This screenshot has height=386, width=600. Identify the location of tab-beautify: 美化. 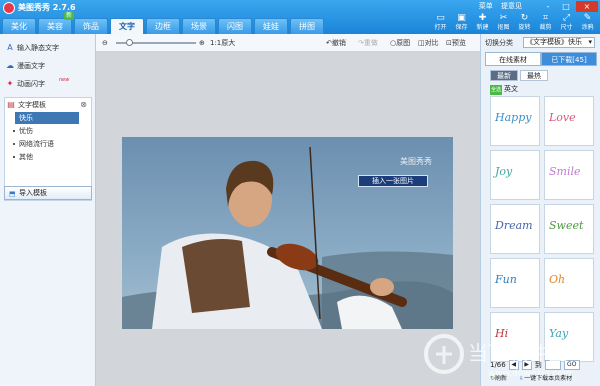
(19, 26).